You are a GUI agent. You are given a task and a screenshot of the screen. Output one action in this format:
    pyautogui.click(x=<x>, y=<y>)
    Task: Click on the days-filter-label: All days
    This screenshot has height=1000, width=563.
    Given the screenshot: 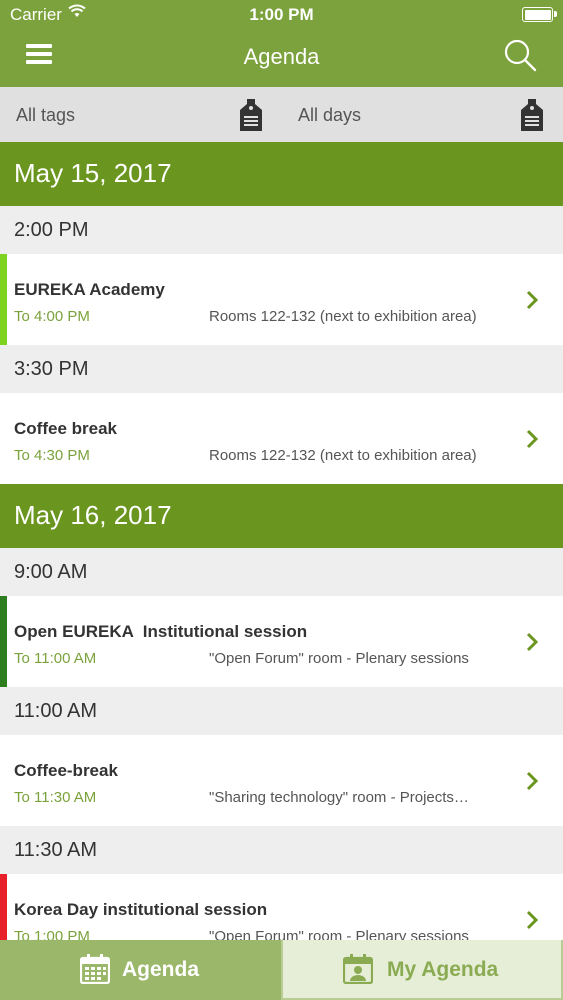 What is the action you would take?
    pyautogui.click(x=330, y=115)
    